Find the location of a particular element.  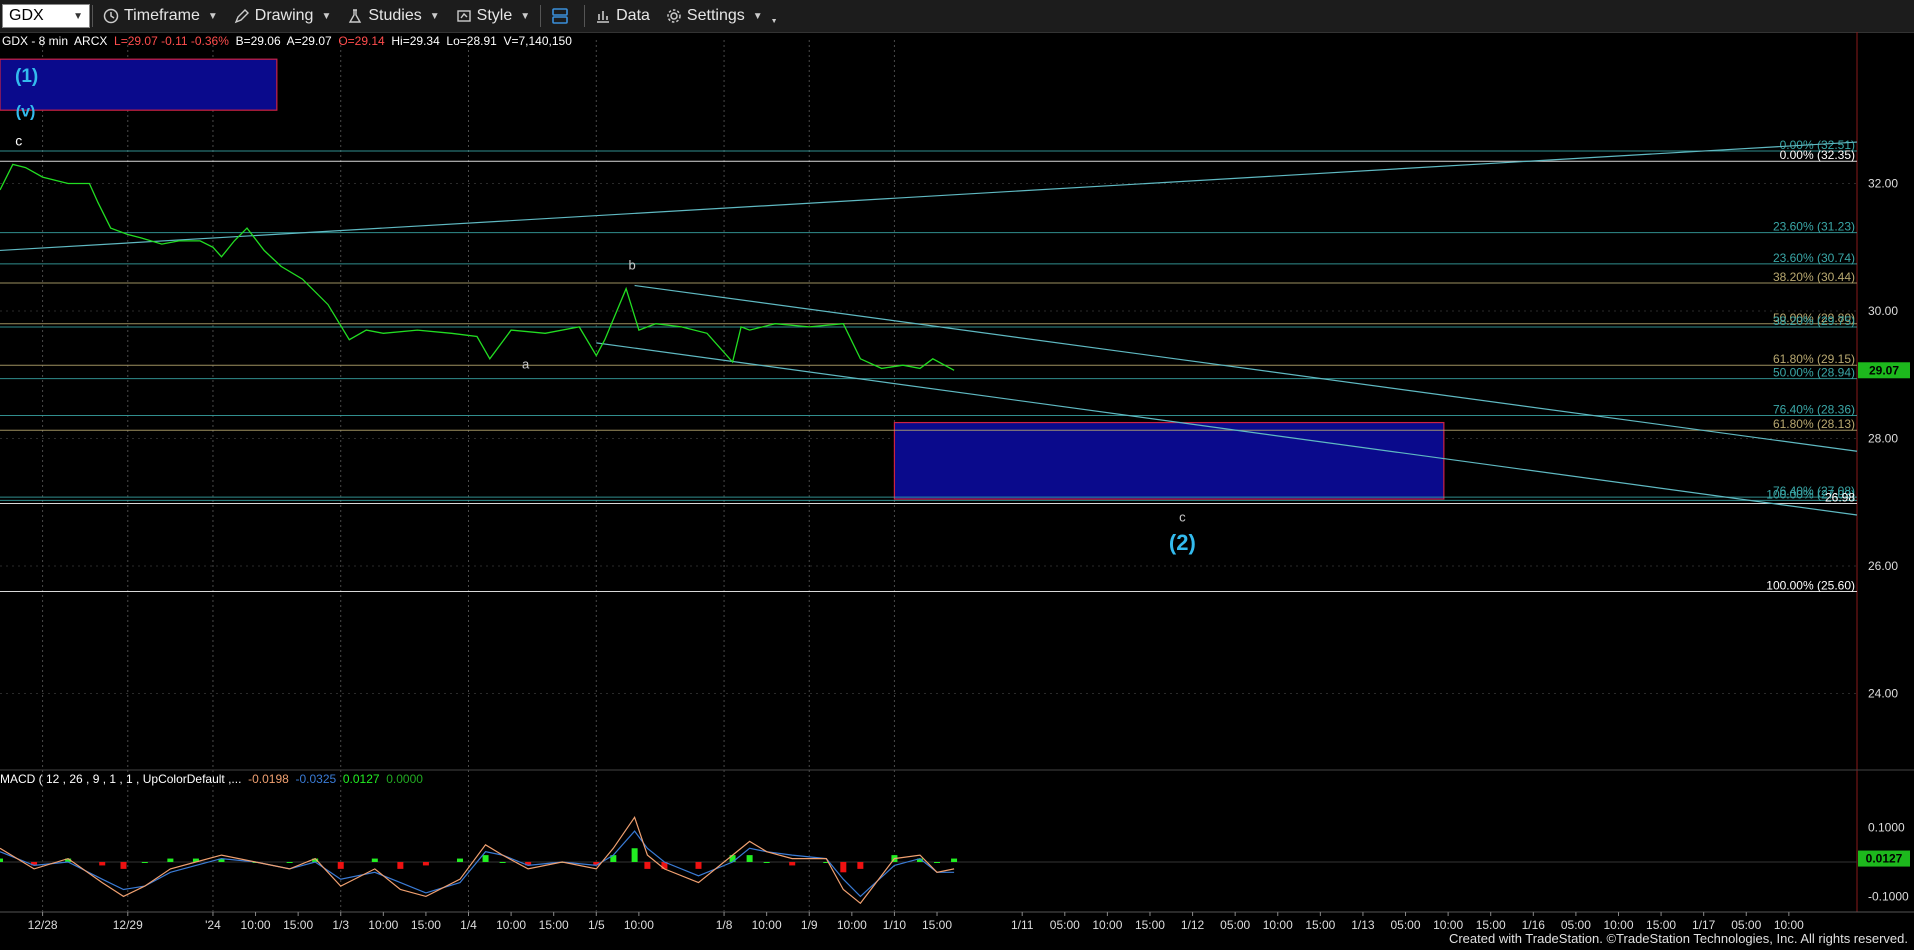

time-axis-label: 1/12 is located at coordinates (1193, 925).